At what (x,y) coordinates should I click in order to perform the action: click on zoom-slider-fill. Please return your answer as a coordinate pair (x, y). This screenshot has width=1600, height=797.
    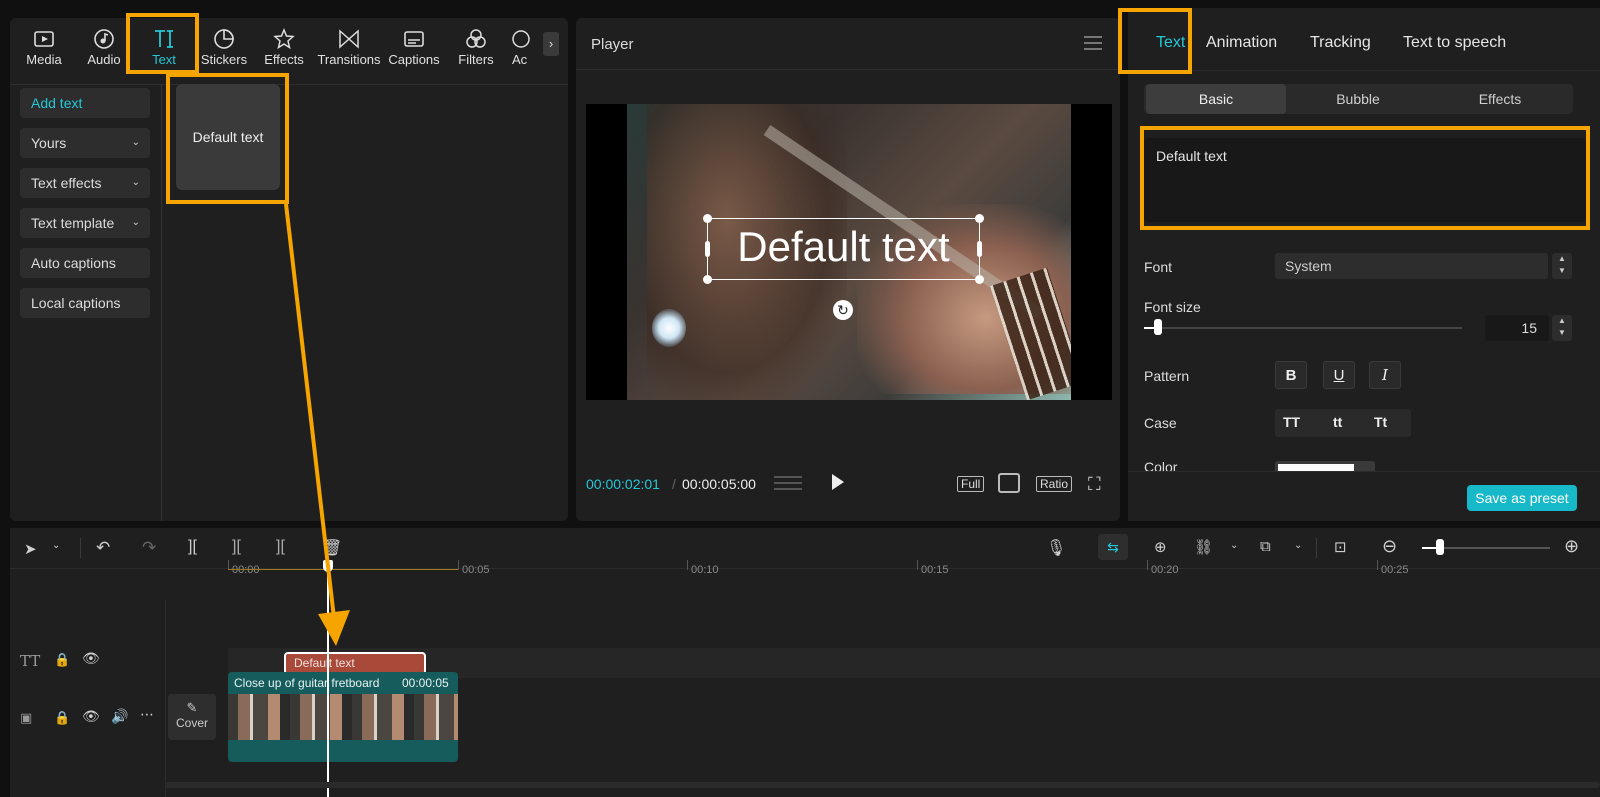
    Looking at the image, I should click on (1429, 548).